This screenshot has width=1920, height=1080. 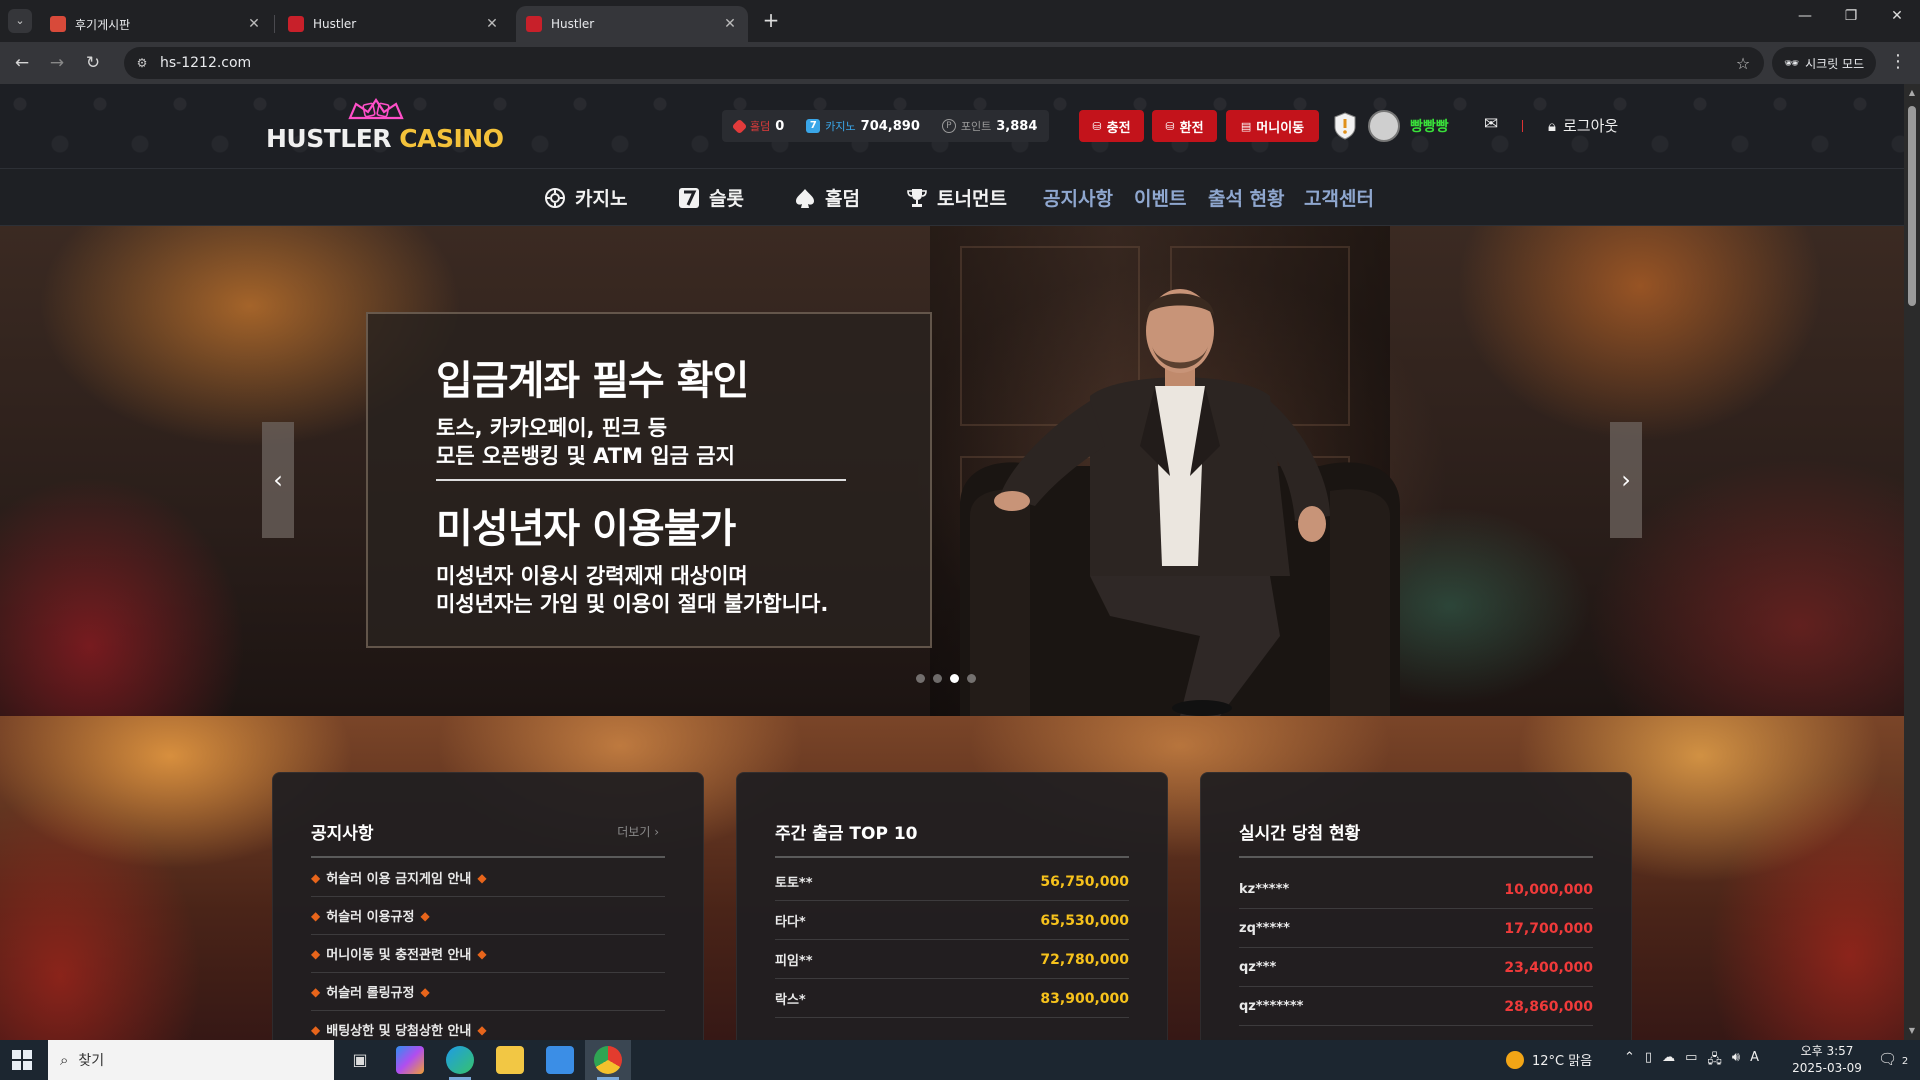 What do you see at coordinates (460, 1060) in the screenshot?
I see `edge-browser-icon` at bounding box center [460, 1060].